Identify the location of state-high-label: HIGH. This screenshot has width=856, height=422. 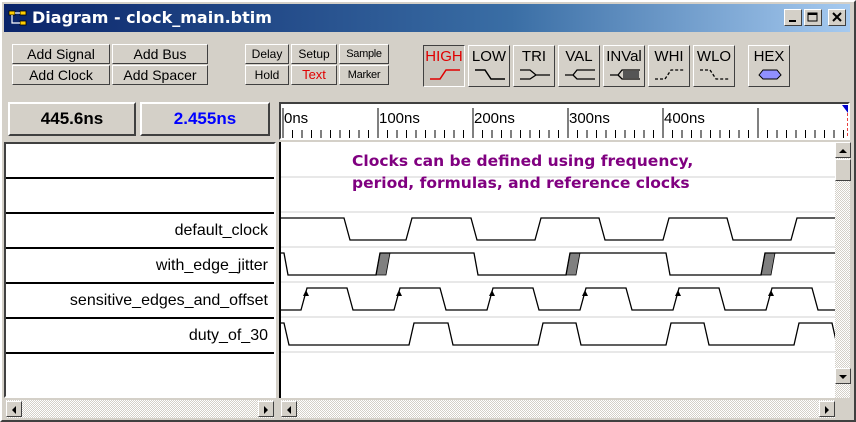
(444, 56).